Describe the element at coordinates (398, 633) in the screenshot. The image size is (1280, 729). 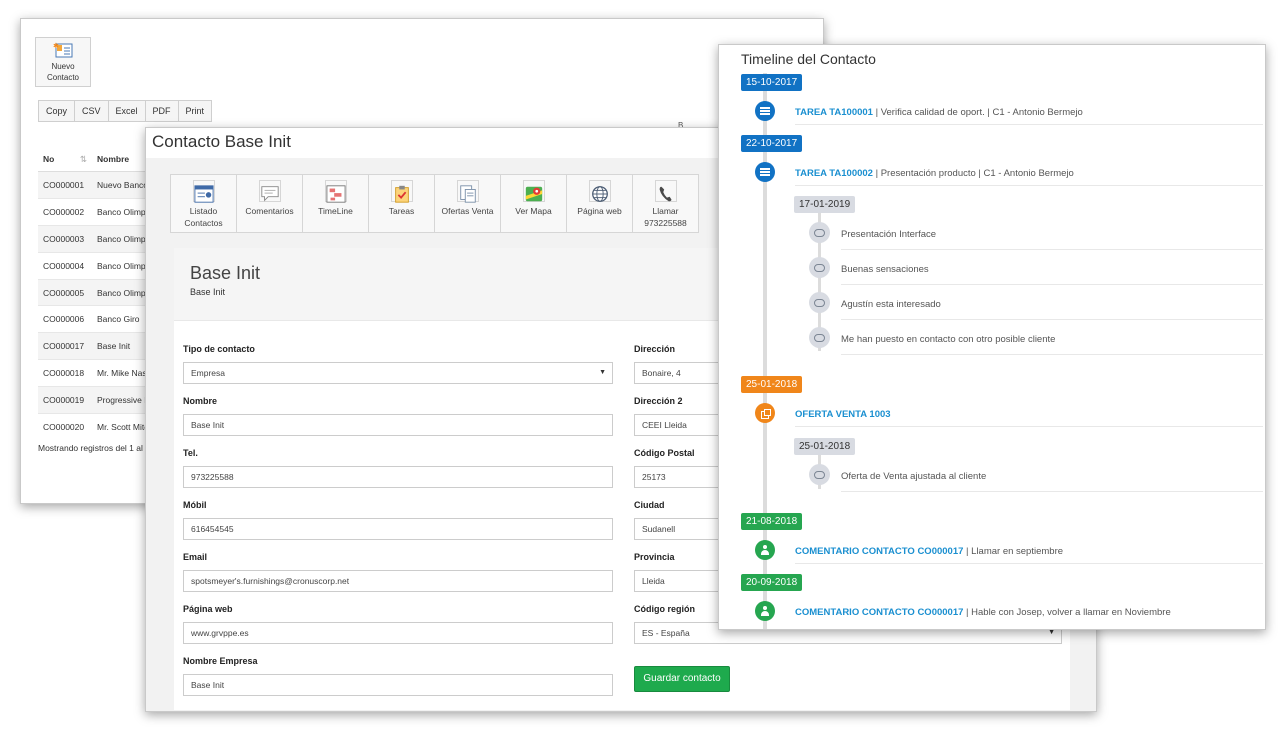
I see `website-field: www.grvppe.es` at that location.